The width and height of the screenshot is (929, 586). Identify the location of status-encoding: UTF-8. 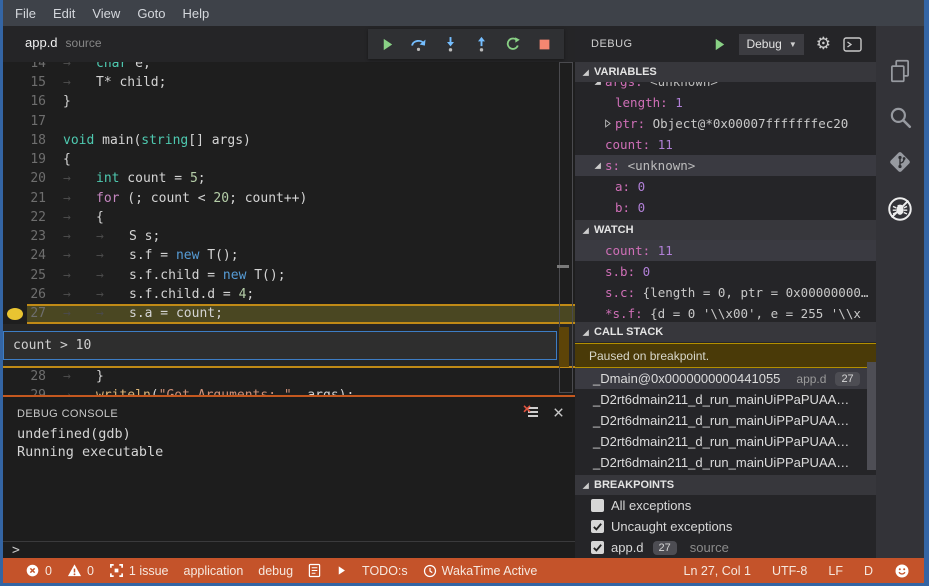
(789, 571).